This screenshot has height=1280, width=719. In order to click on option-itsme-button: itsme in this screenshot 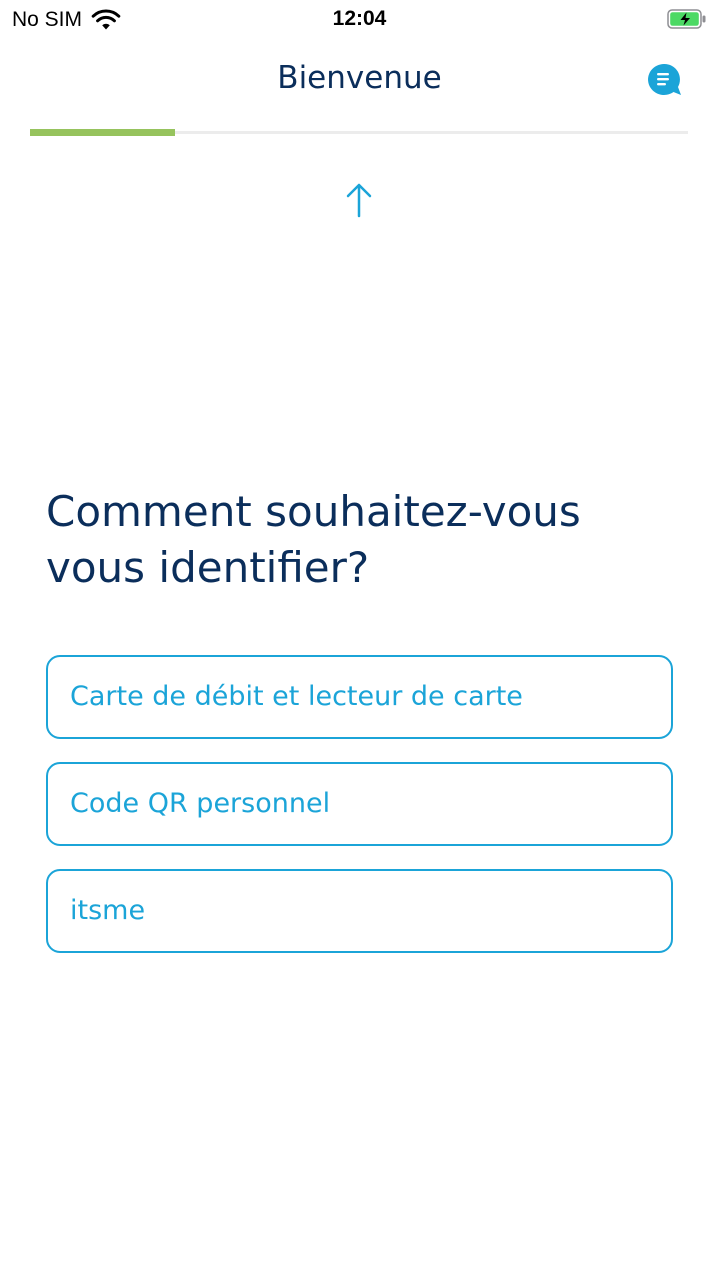, I will do `click(359, 911)`.